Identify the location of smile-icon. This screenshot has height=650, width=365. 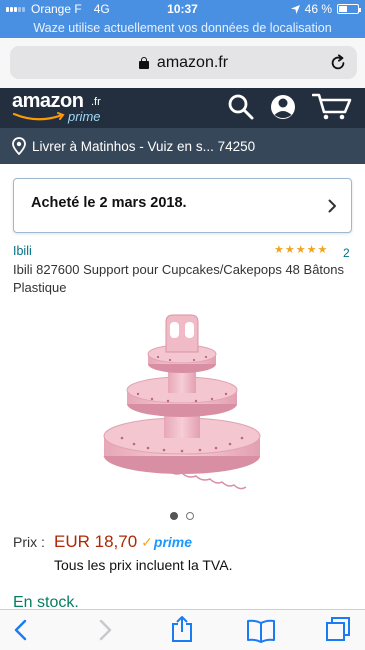
(38, 116).